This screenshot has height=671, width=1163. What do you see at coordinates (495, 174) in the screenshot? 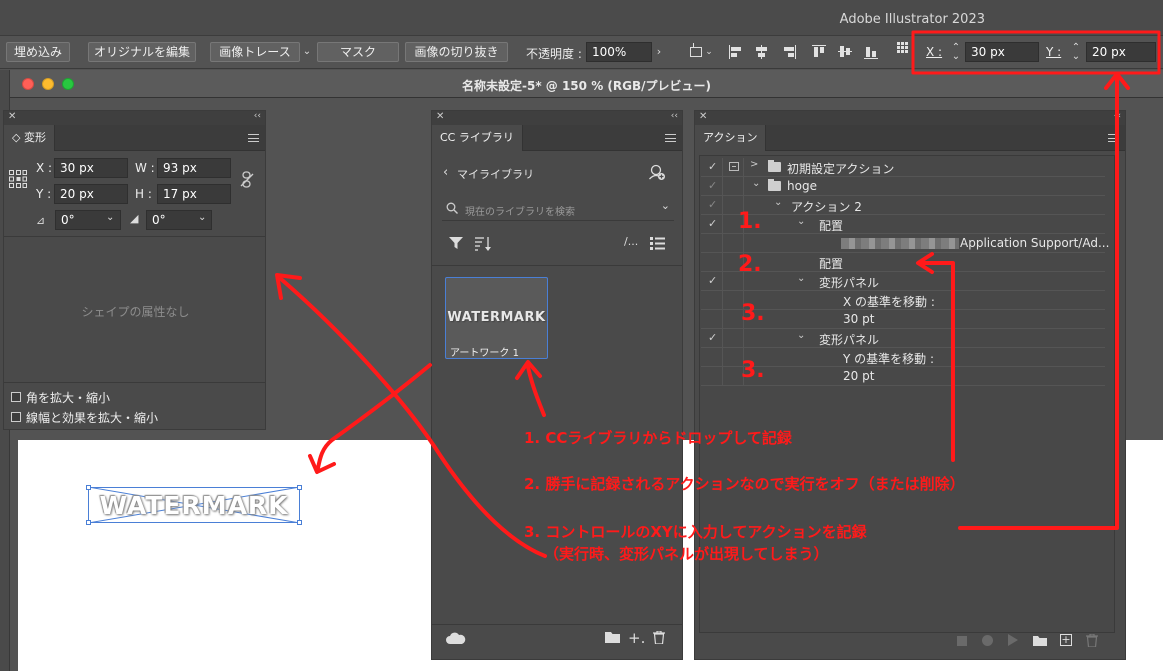
I see `library-name: マイライブラリ` at bounding box center [495, 174].